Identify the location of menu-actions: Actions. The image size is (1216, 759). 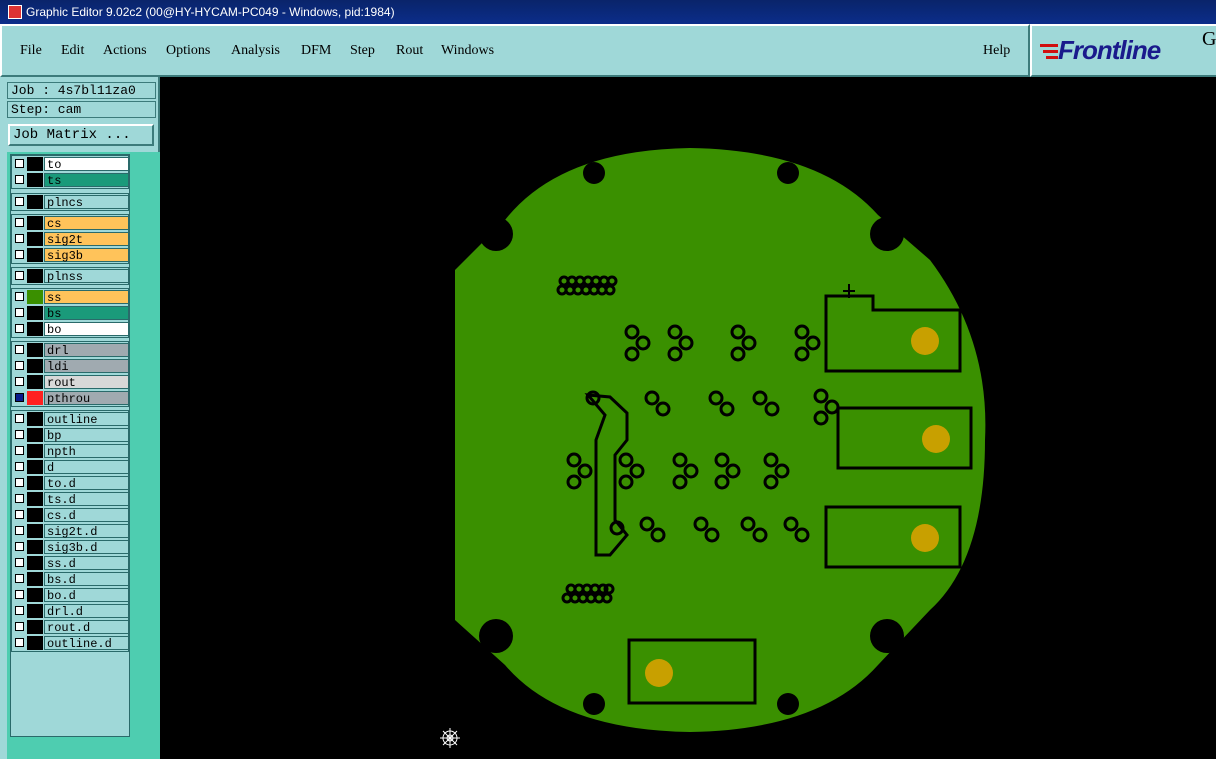
(125, 51).